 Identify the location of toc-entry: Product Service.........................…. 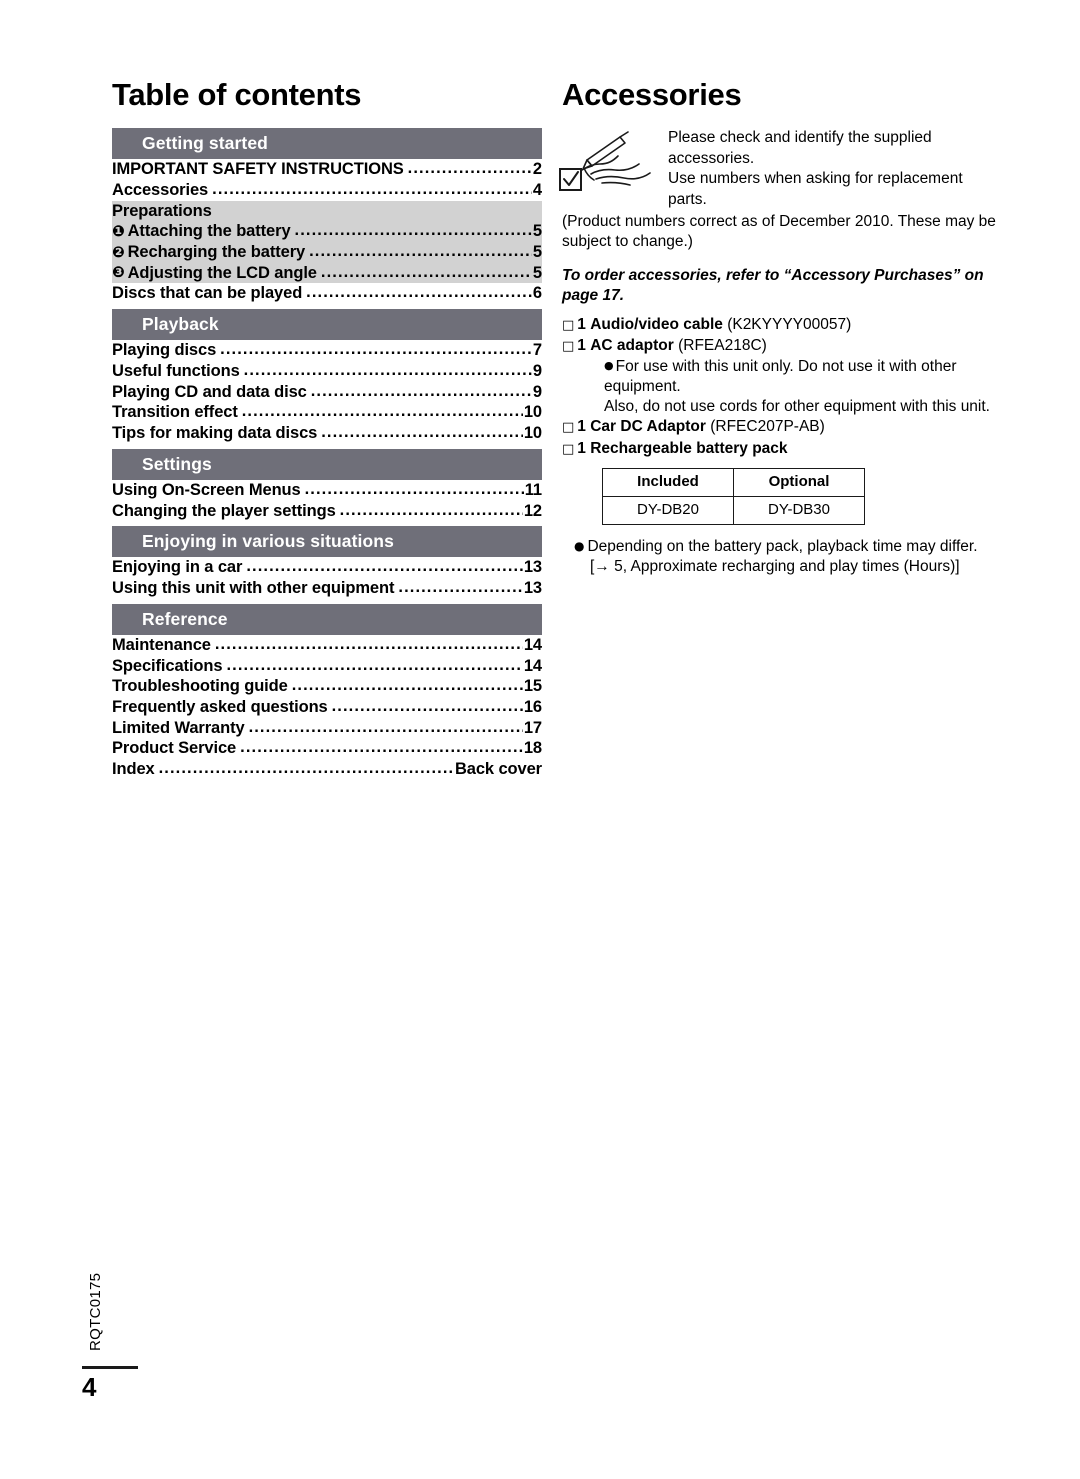
(327, 748).